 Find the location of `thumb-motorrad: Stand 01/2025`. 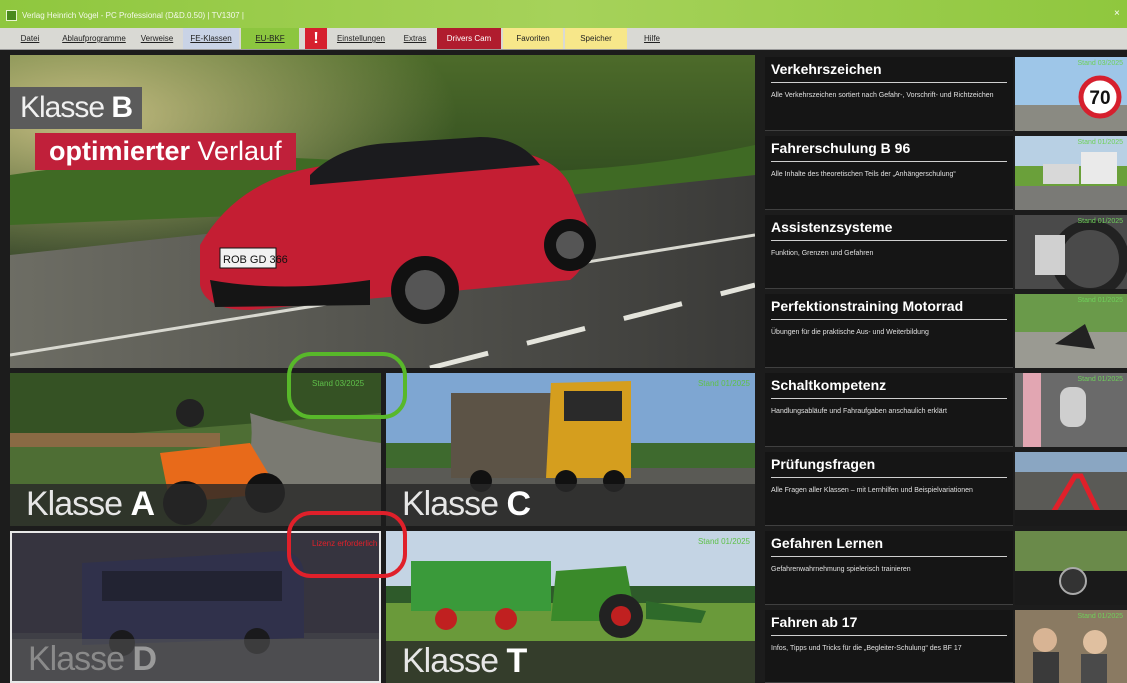

thumb-motorrad: Stand 01/2025 is located at coordinates (1071, 331).